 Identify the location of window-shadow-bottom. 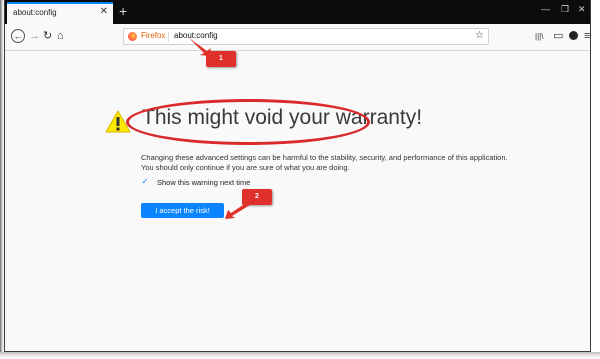
(300, 355).